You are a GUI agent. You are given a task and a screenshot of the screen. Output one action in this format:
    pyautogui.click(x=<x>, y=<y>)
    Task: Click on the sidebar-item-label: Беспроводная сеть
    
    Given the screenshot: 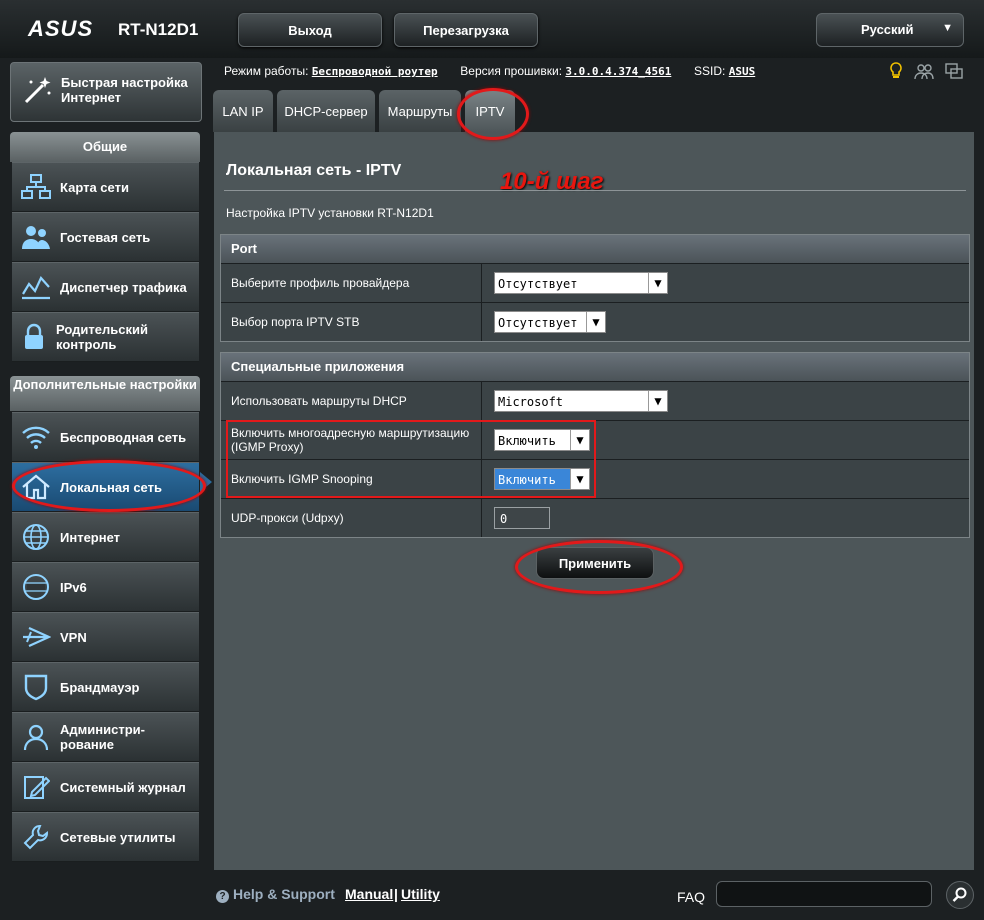 What is the action you would take?
    pyautogui.click(x=123, y=437)
    